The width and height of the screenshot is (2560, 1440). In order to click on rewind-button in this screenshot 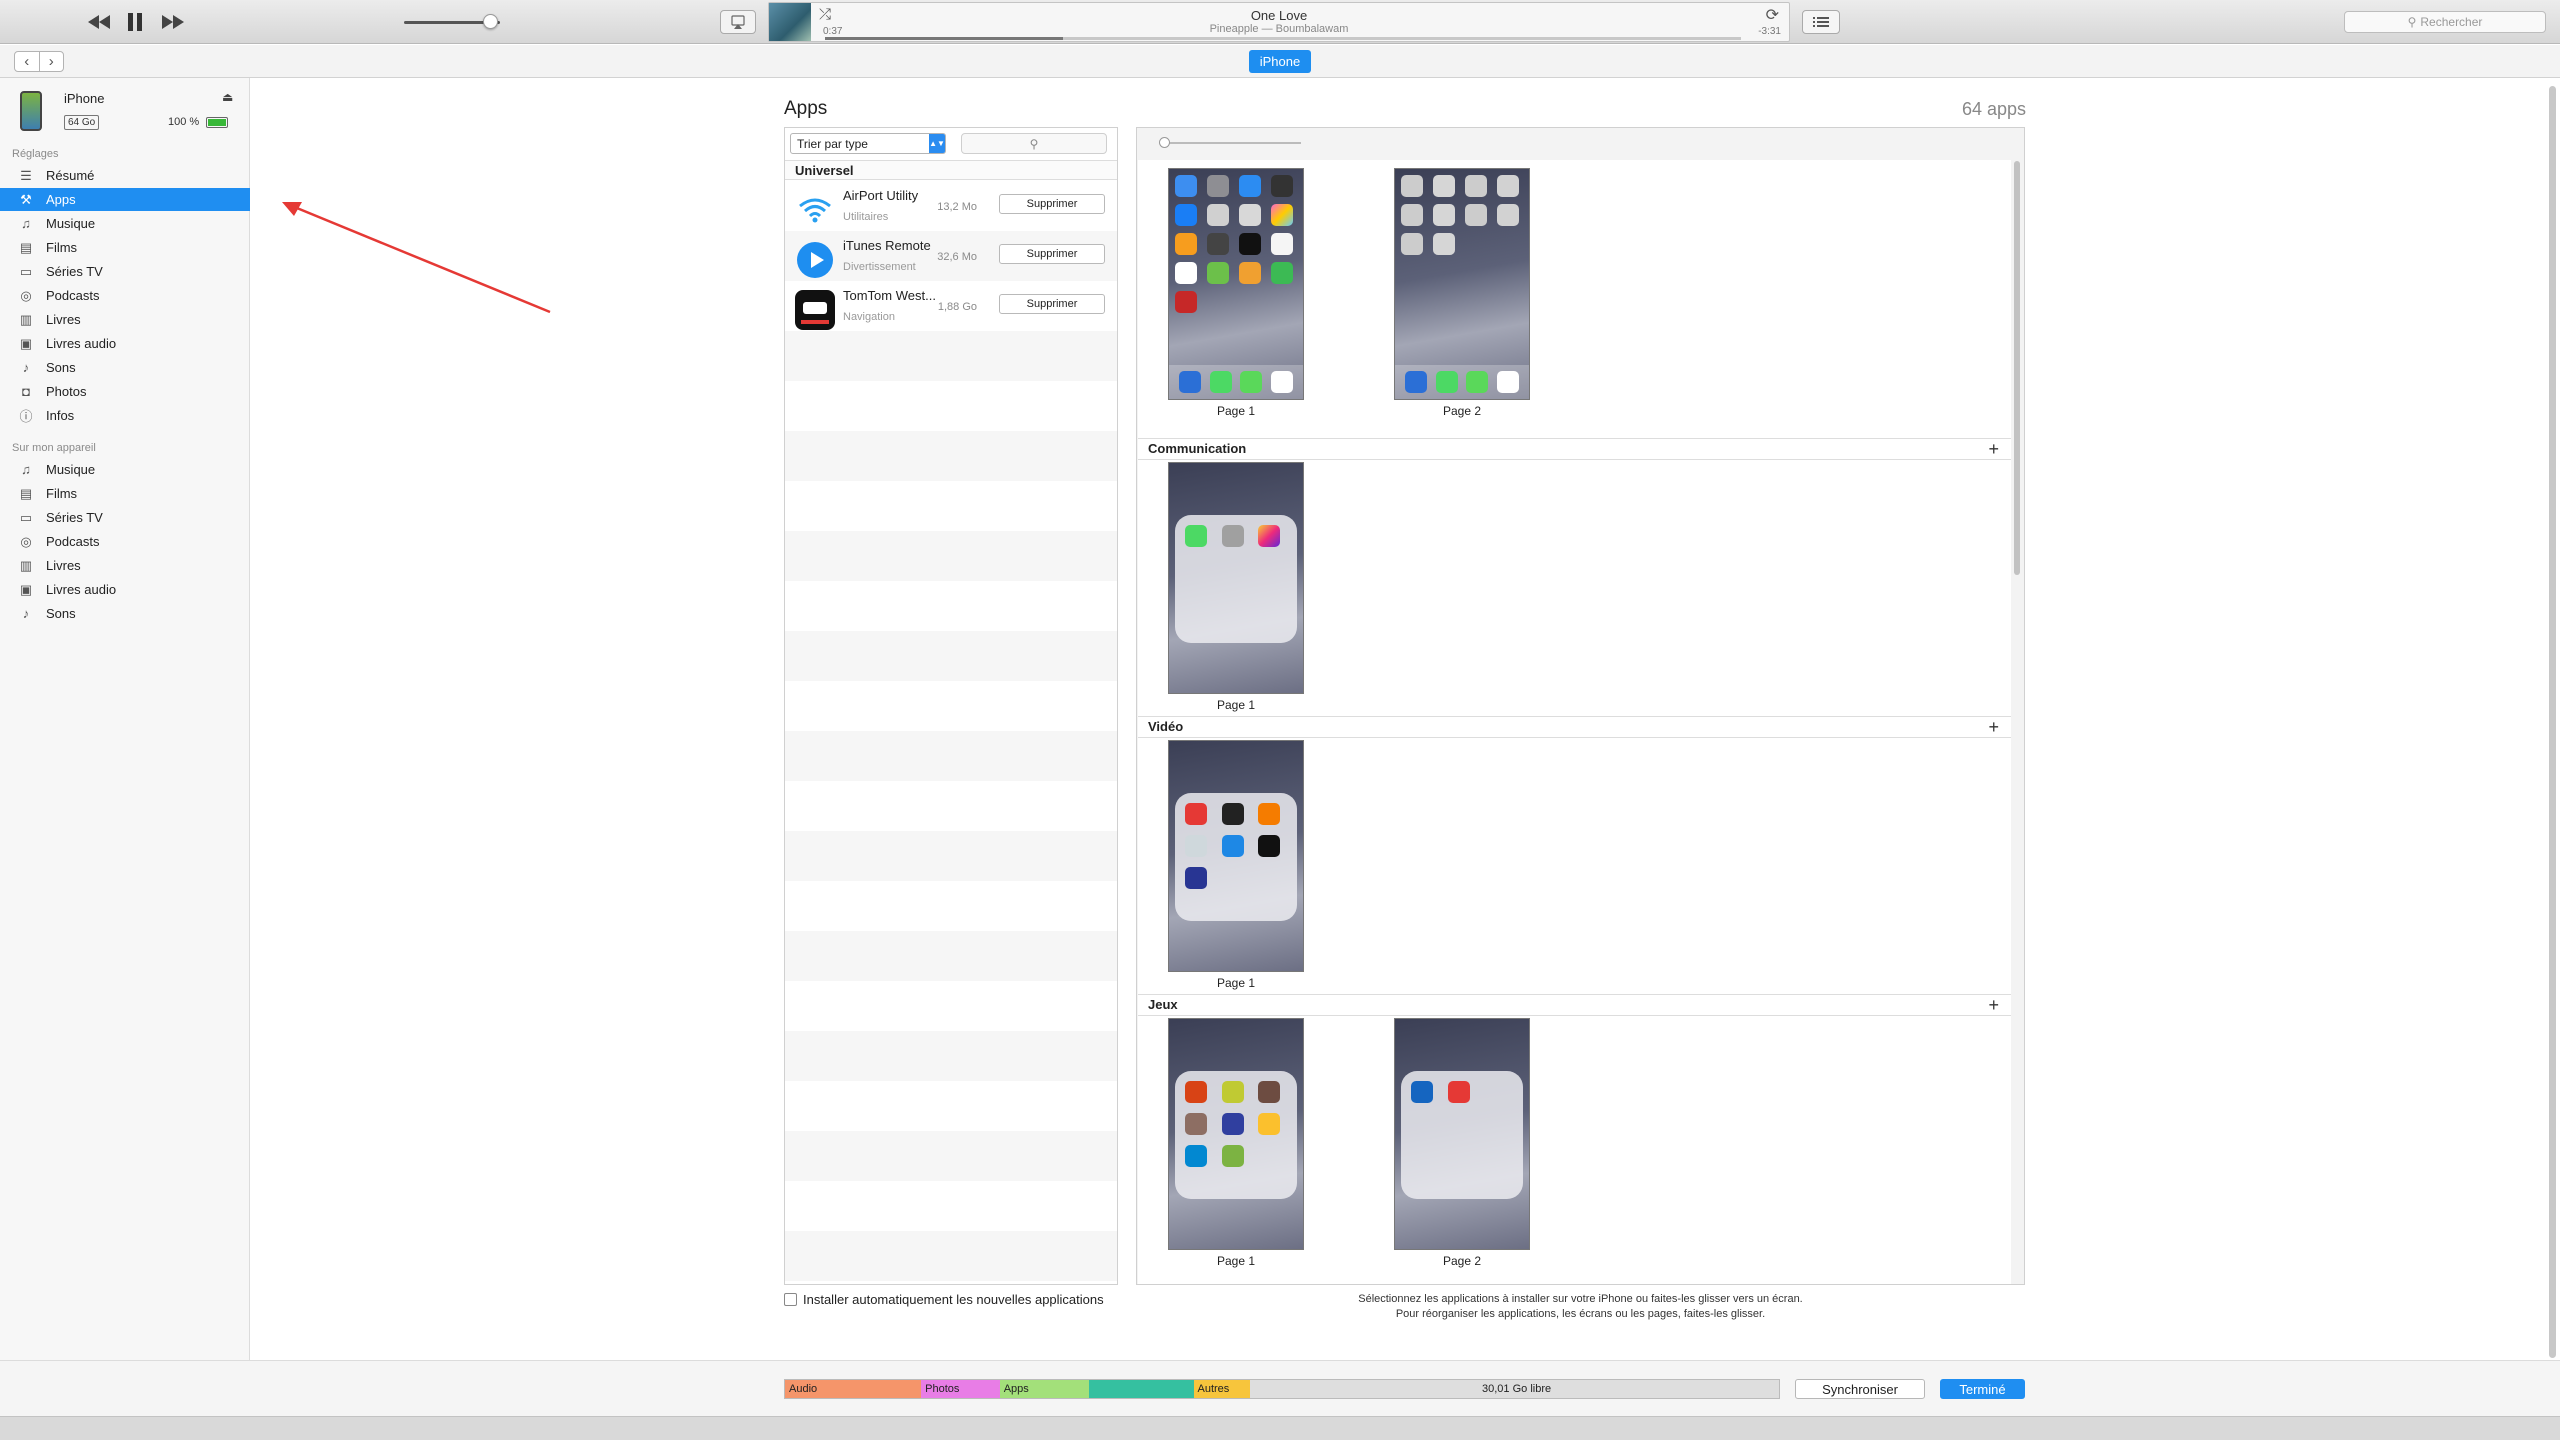, I will do `click(99, 22)`.